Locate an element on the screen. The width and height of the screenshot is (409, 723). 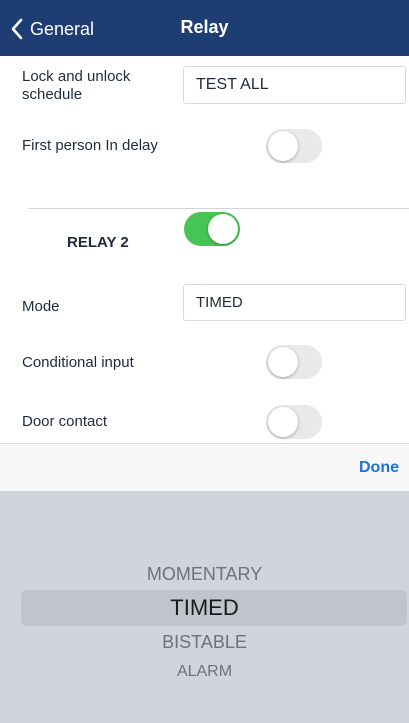
section-divider is located at coordinates (218, 208).